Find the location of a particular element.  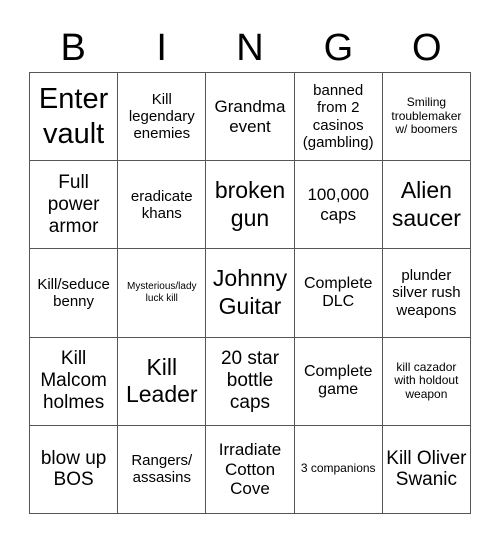

cell-text: kill cazador with holdout weapon is located at coordinates (426, 380).